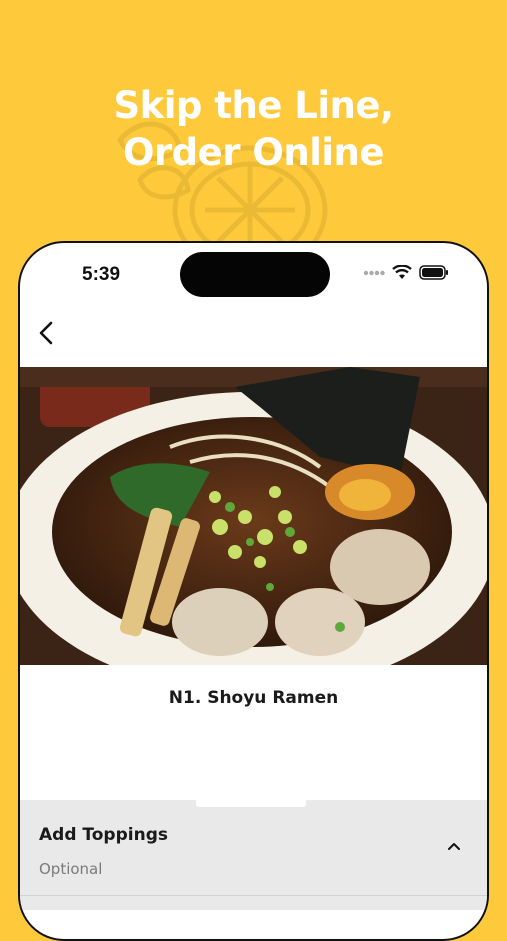  What do you see at coordinates (101, 274) in the screenshot?
I see `status-time: 5:39` at bounding box center [101, 274].